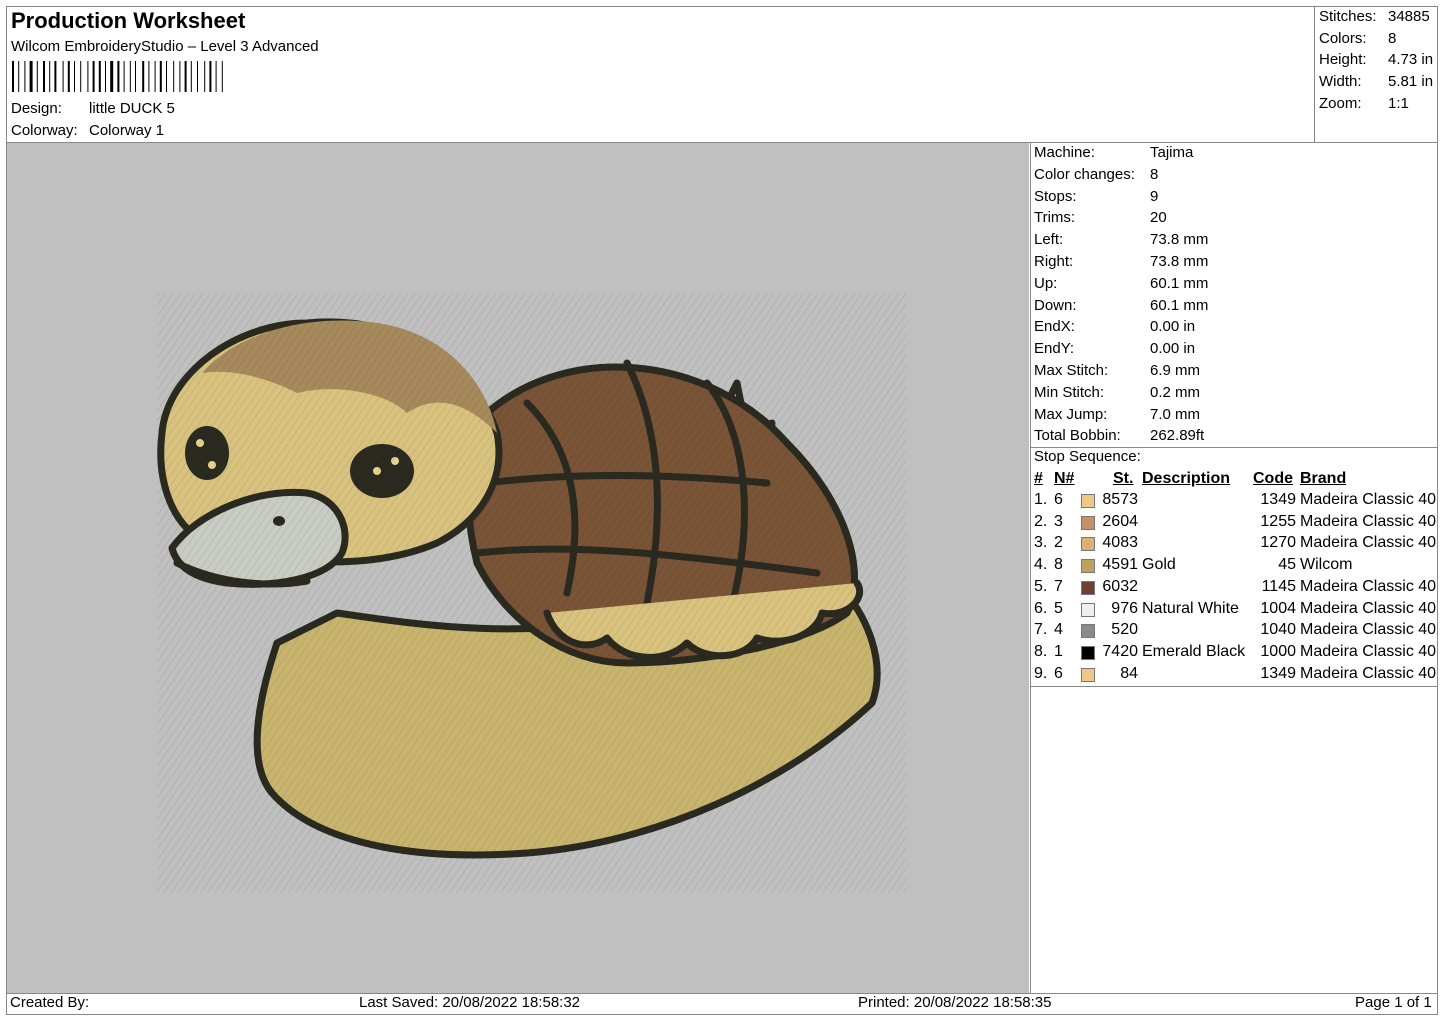  I want to click on machine-stat-label: Up:, so click(1046, 283).